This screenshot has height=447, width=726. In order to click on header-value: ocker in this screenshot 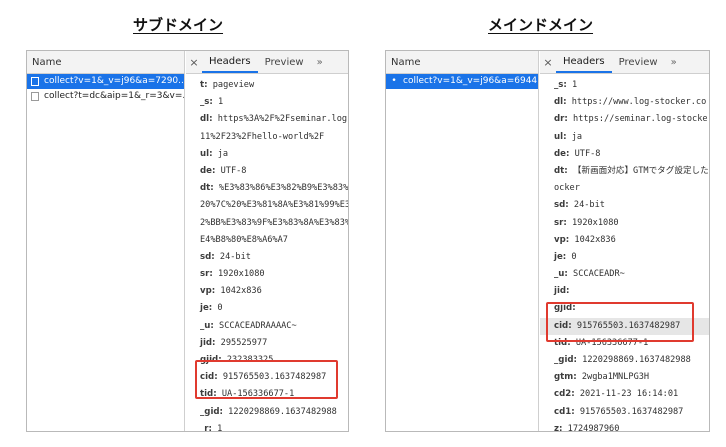, I will do `click(567, 188)`.